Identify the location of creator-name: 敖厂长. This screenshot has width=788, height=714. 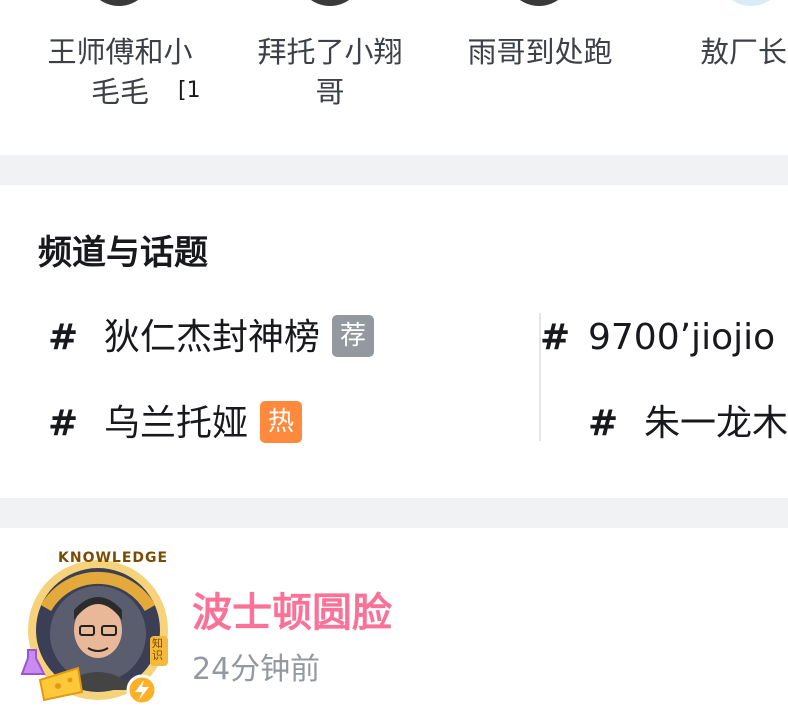
(744, 52).